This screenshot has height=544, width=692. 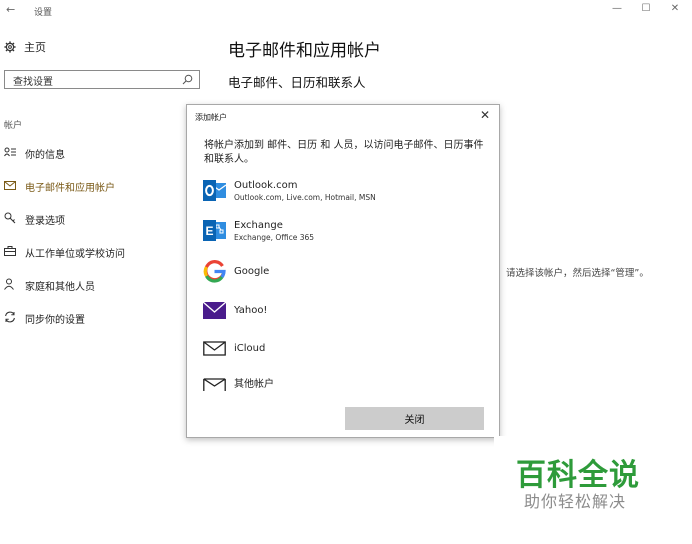 What do you see at coordinates (646, 8) in the screenshot?
I see `maximize-button: ☐` at bounding box center [646, 8].